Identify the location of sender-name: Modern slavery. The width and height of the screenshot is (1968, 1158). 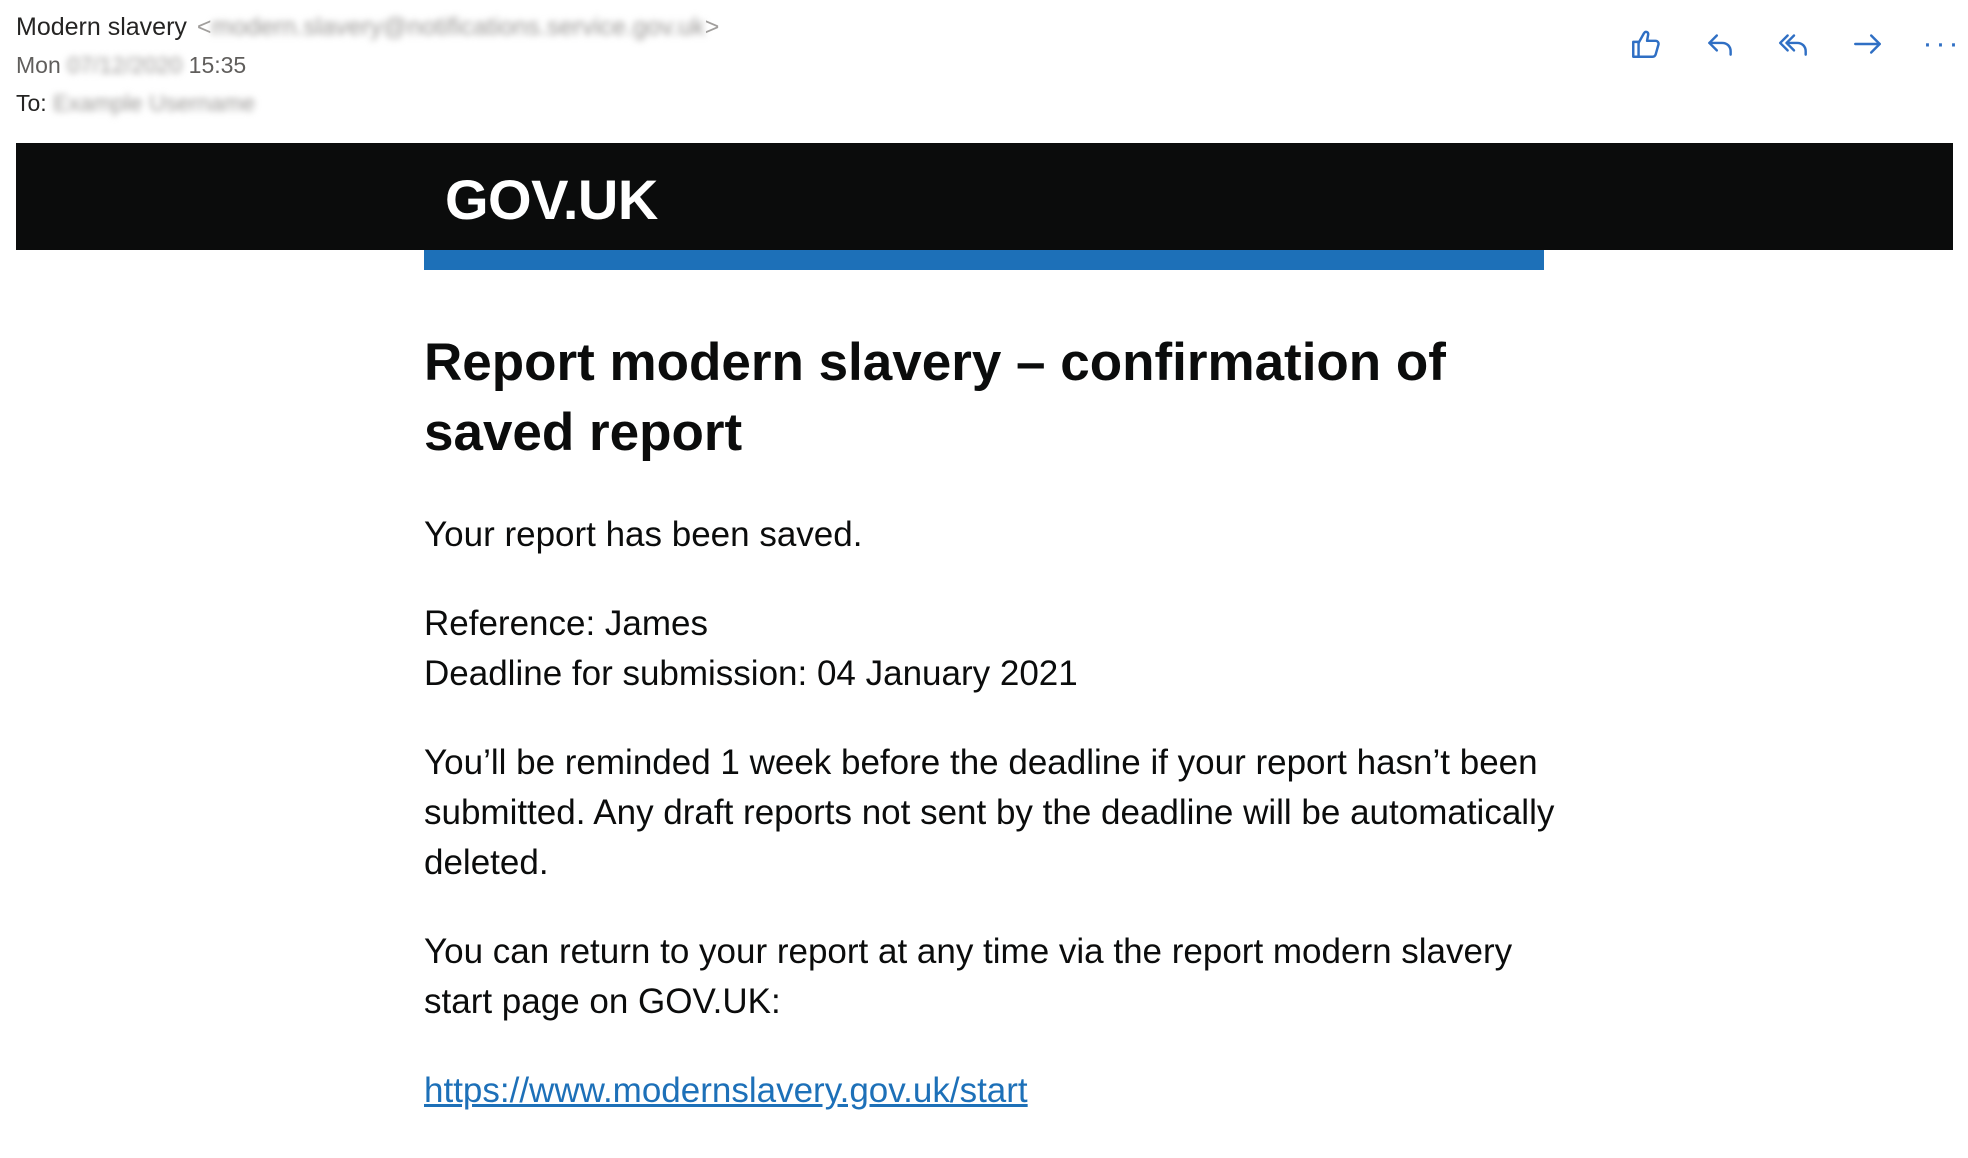
(101, 27).